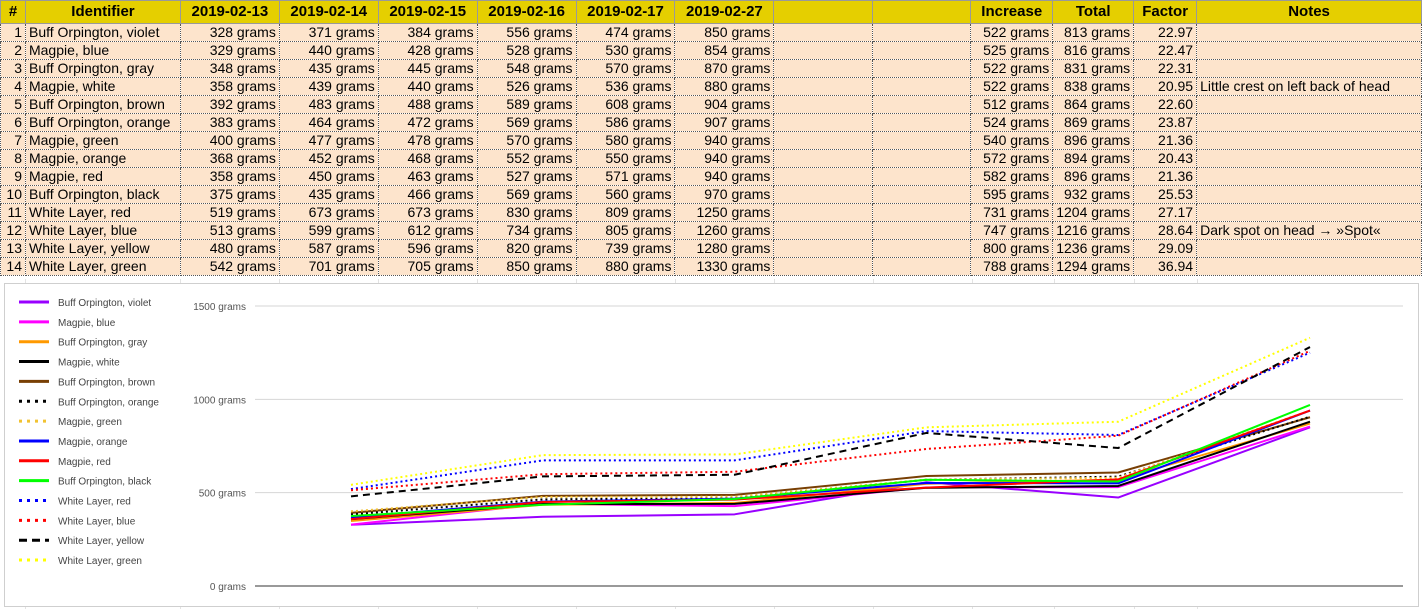  Describe the element at coordinates (1165, 68) in the screenshot. I see `table-cell: 22.31` at that location.